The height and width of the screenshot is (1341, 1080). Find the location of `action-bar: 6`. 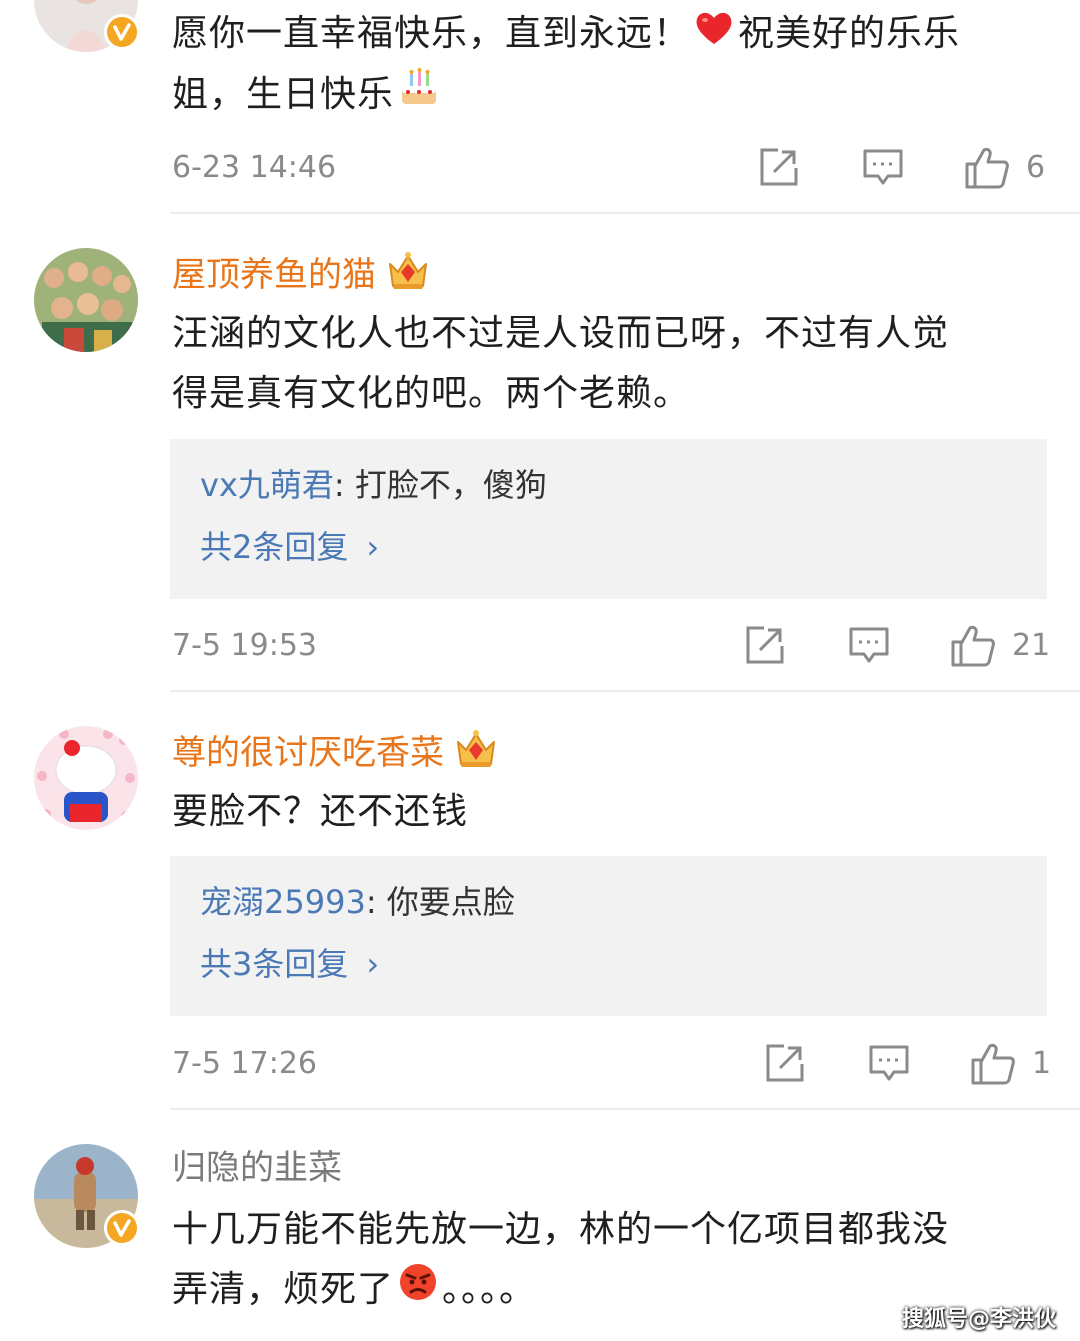

action-bar: 6 is located at coordinates (540, 168).